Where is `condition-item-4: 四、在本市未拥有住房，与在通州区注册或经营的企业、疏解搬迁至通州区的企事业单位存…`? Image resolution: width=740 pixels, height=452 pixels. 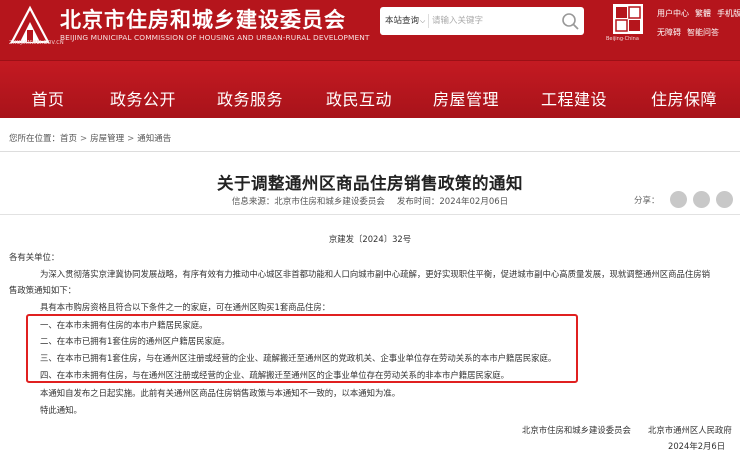 condition-item-4: 四、在本市未拥有住房，与在通州区注册或经营的企业、疏解搬迁至通州区的企事业单位存… is located at coordinates (274, 375).